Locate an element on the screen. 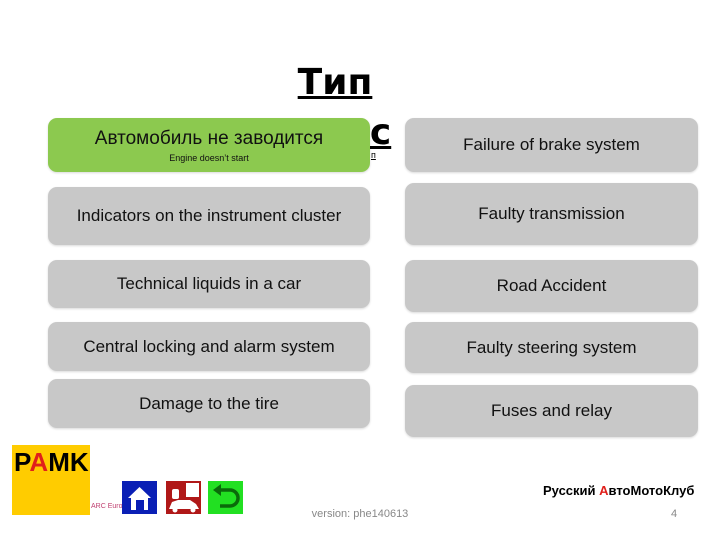 This screenshot has height=540, width=720. tire-damage-button: Damage to the tire is located at coordinates (209, 403).